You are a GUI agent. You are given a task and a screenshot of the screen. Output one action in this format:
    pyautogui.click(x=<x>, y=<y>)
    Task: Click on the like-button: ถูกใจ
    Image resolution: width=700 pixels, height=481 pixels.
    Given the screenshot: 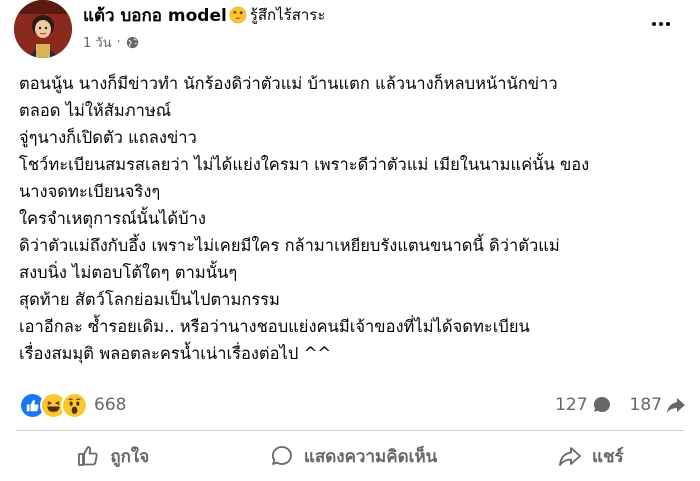 What is the action you would take?
    pyautogui.click(x=112, y=456)
    